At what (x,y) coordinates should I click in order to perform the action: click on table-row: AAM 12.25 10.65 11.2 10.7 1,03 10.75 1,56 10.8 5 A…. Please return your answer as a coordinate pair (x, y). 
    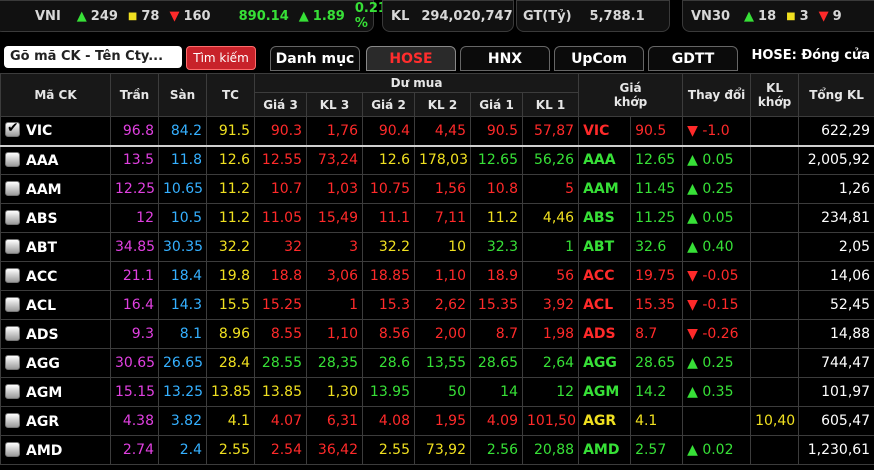
    Looking at the image, I should click on (437, 189).